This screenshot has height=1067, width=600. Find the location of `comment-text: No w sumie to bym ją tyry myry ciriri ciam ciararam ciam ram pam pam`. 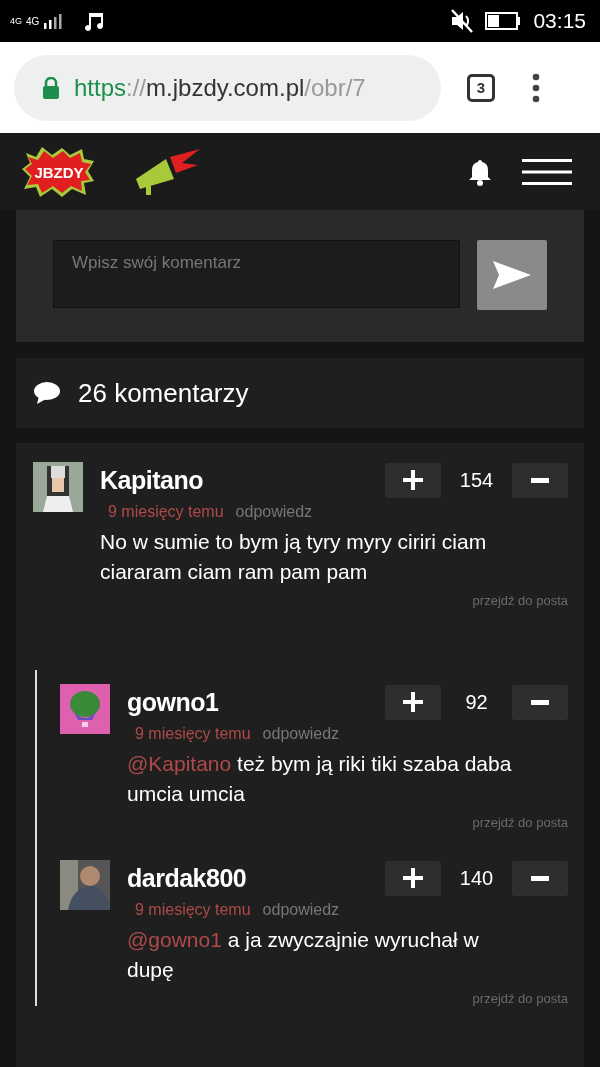

comment-text: No w sumie to bym ją tyry myry ciriri ciam ciararam ciam ram pam pam is located at coordinates (294, 557).